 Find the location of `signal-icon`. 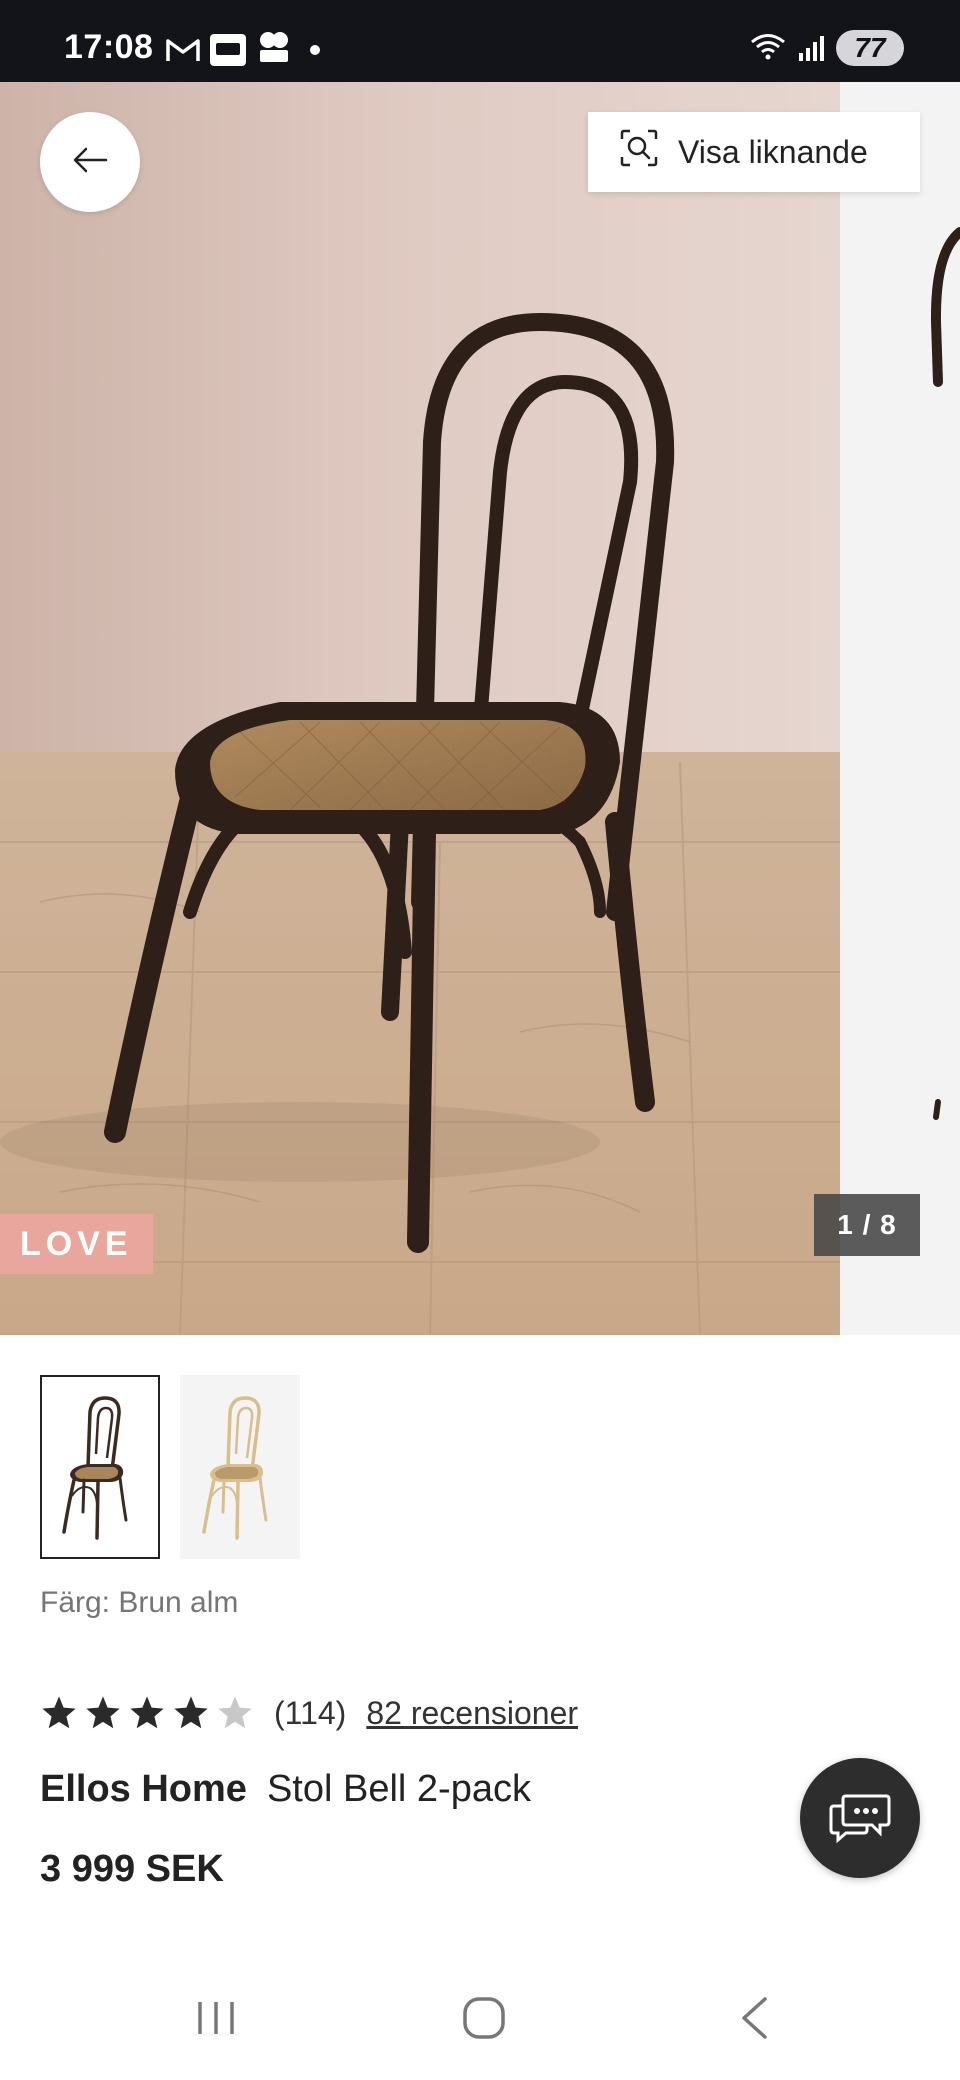

signal-icon is located at coordinates (812, 48).